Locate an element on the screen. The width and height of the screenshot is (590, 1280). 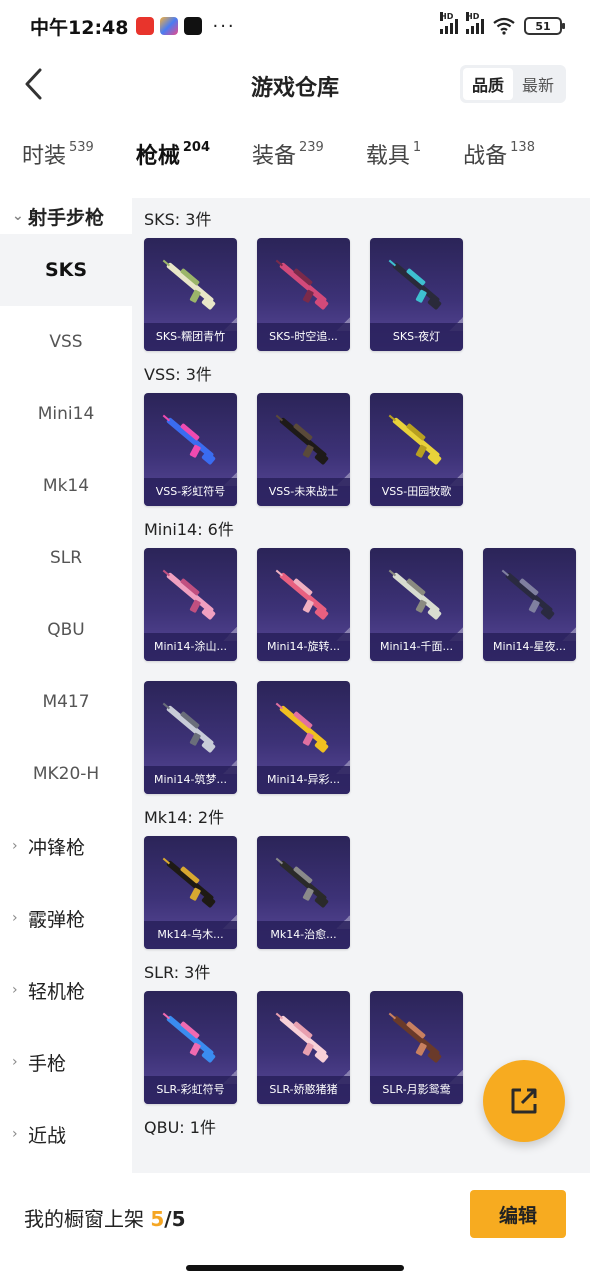
sidebar-group-marksman-rifles: ⌄ 射手步枪 is located at coordinates (66, 216).